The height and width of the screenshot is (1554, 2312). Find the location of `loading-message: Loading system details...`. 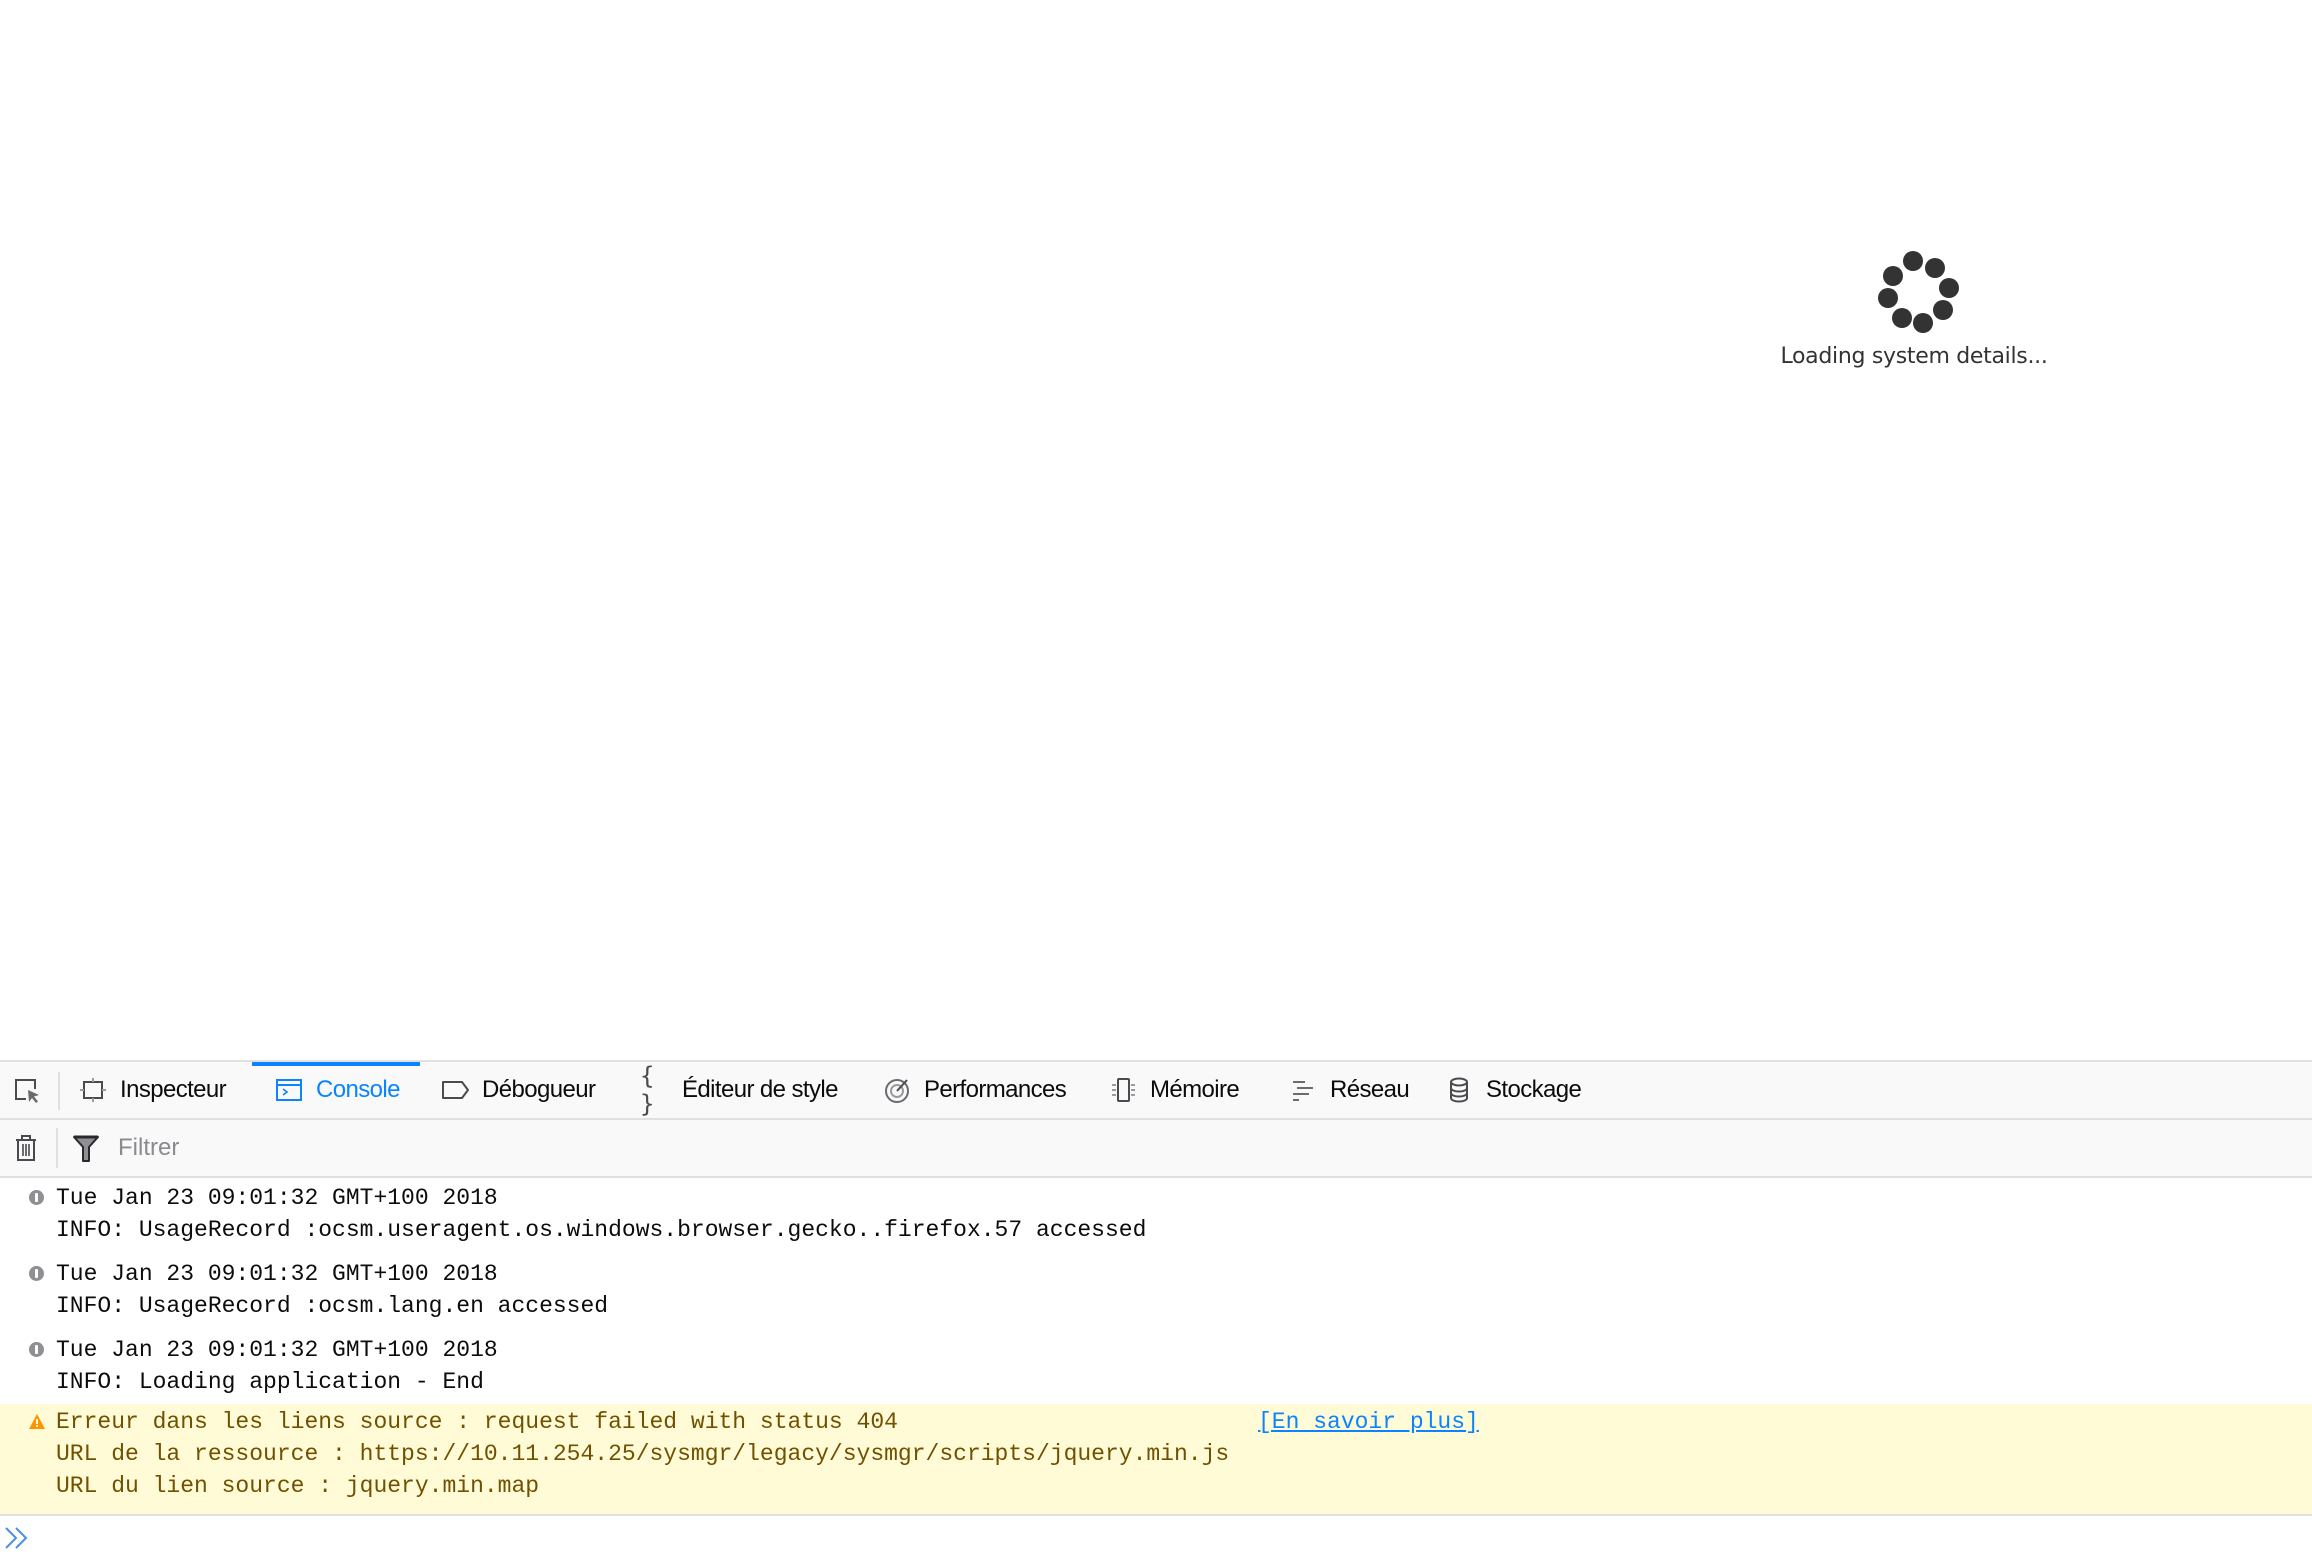

loading-message: Loading system details... is located at coordinates (1914, 356).